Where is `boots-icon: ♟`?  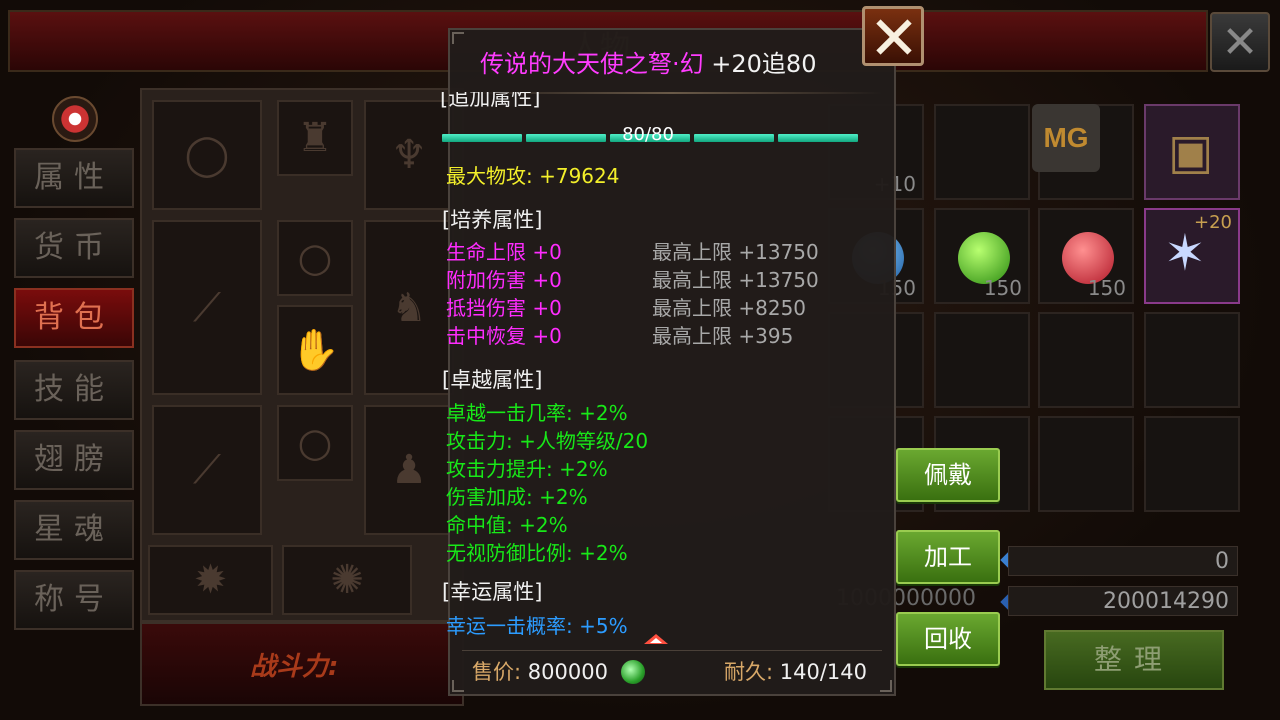
boots-icon: ♟ is located at coordinates (409, 470).